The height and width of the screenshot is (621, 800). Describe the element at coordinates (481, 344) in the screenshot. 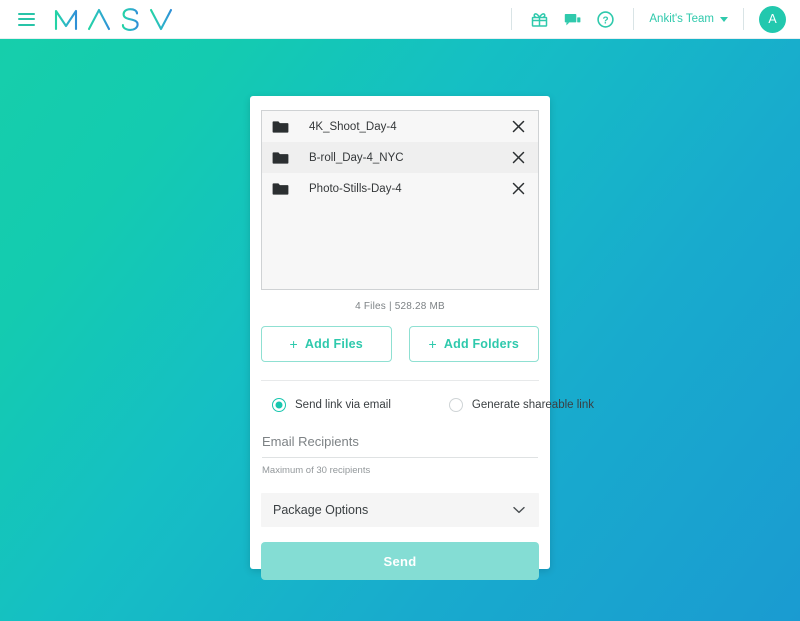

I see `add-folders-label: Add Folders` at that location.